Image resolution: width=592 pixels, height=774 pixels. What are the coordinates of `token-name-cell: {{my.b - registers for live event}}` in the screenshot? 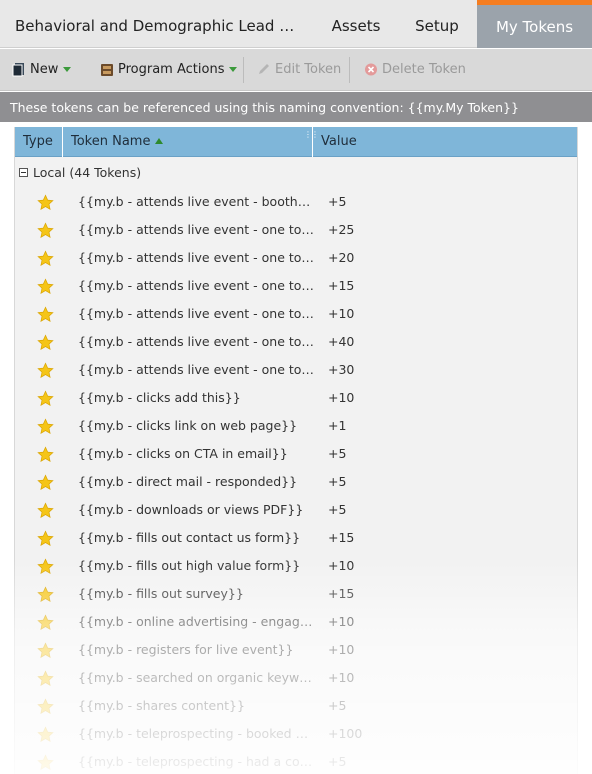 It's located at (186, 649).